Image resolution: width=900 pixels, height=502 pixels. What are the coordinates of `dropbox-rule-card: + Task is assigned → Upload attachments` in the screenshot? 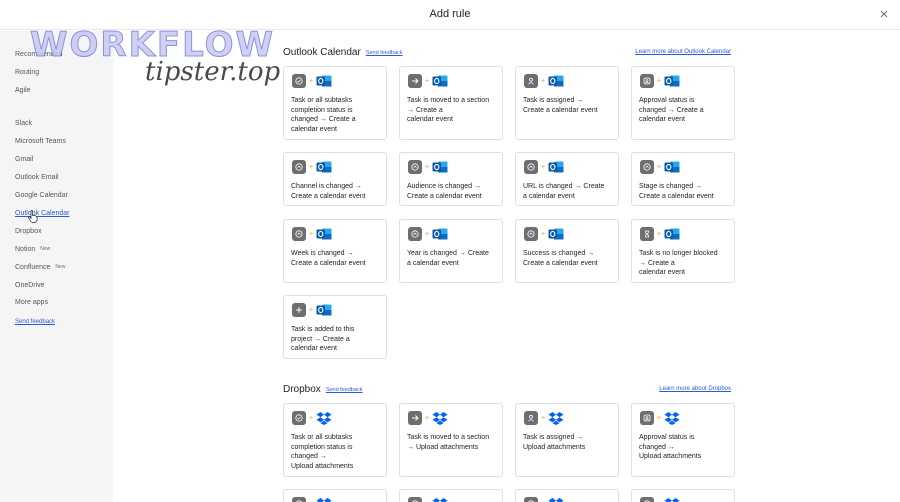 It's located at (567, 440).